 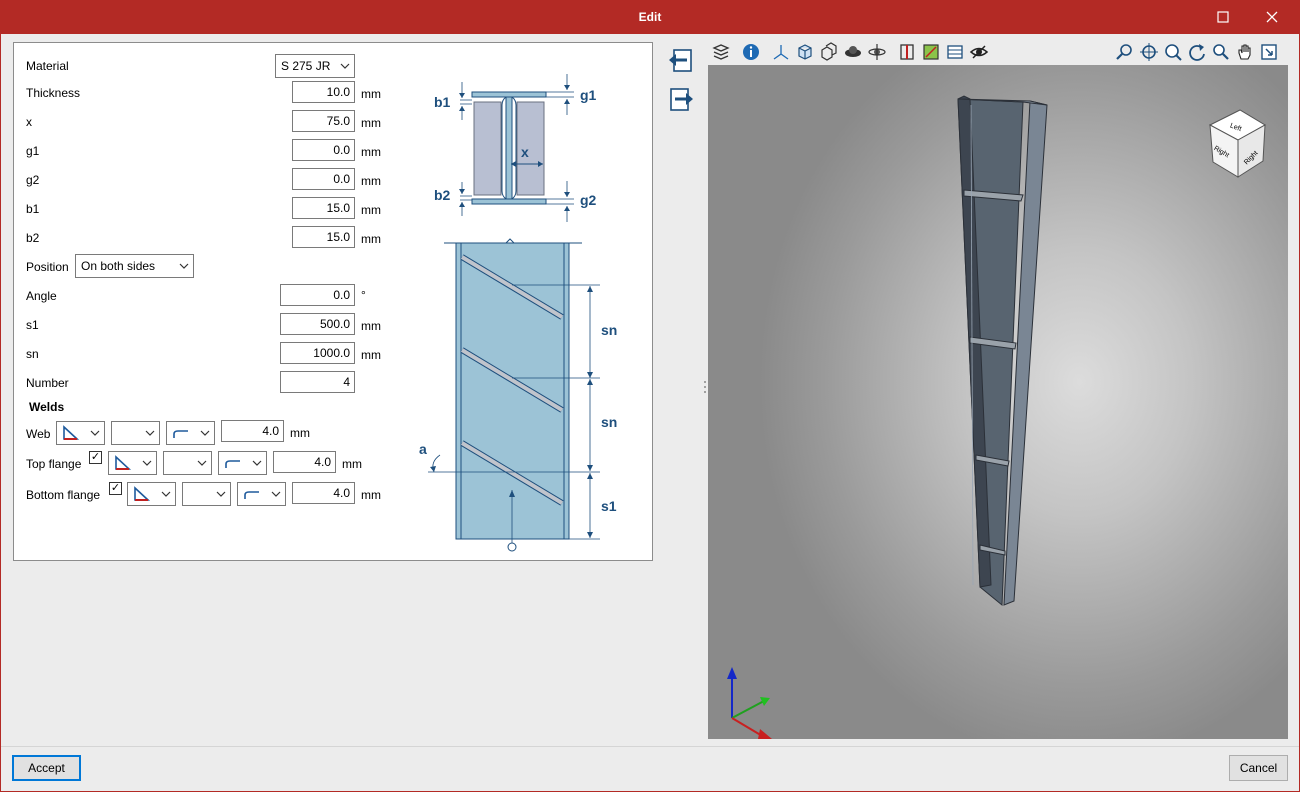 What do you see at coordinates (781, 52) in the screenshot?
I see `axes-icon` at bounding box center [781, 52].